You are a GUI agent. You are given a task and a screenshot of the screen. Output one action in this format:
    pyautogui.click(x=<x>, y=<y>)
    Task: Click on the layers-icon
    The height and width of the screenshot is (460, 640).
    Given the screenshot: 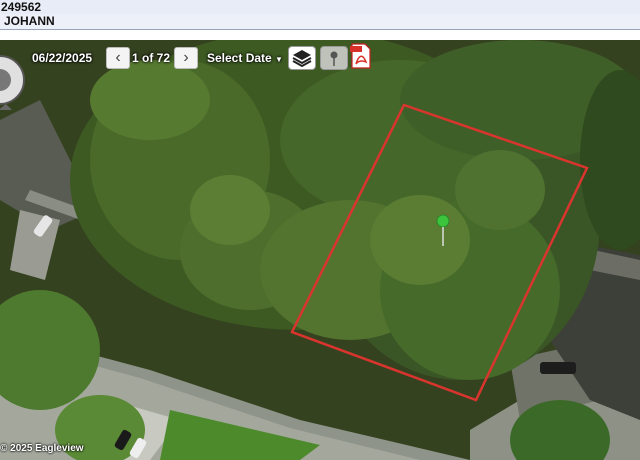 What is the action you would take?
    pyautogui.click(x=302, y=59)
    